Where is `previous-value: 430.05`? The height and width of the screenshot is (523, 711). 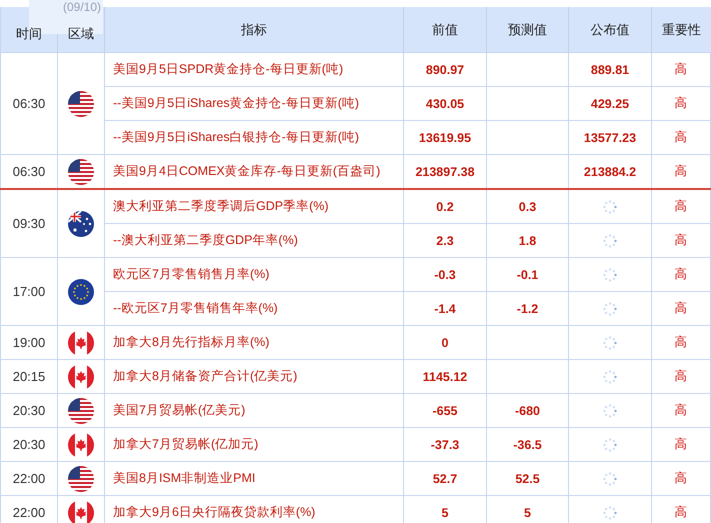
previous-value: 430.05 is located at coordinates (445, 103).